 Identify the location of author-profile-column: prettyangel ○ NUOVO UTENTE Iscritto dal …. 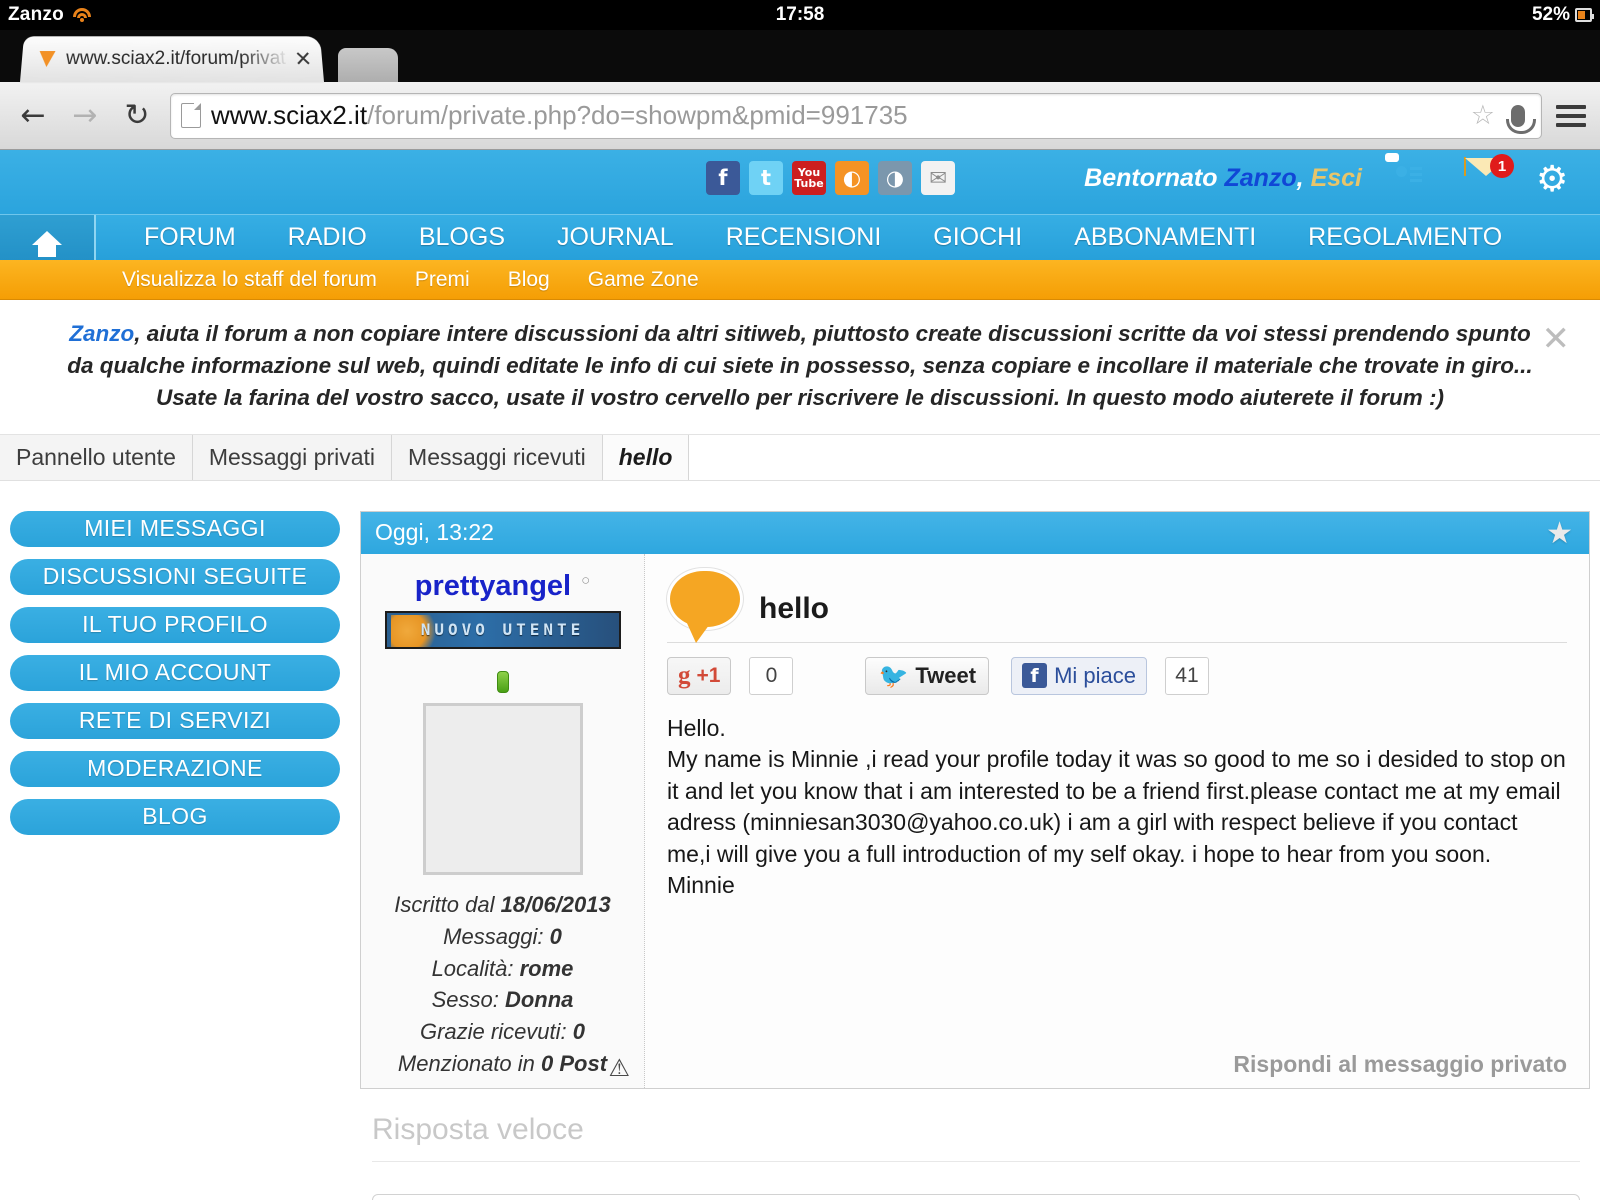
(503, 821).